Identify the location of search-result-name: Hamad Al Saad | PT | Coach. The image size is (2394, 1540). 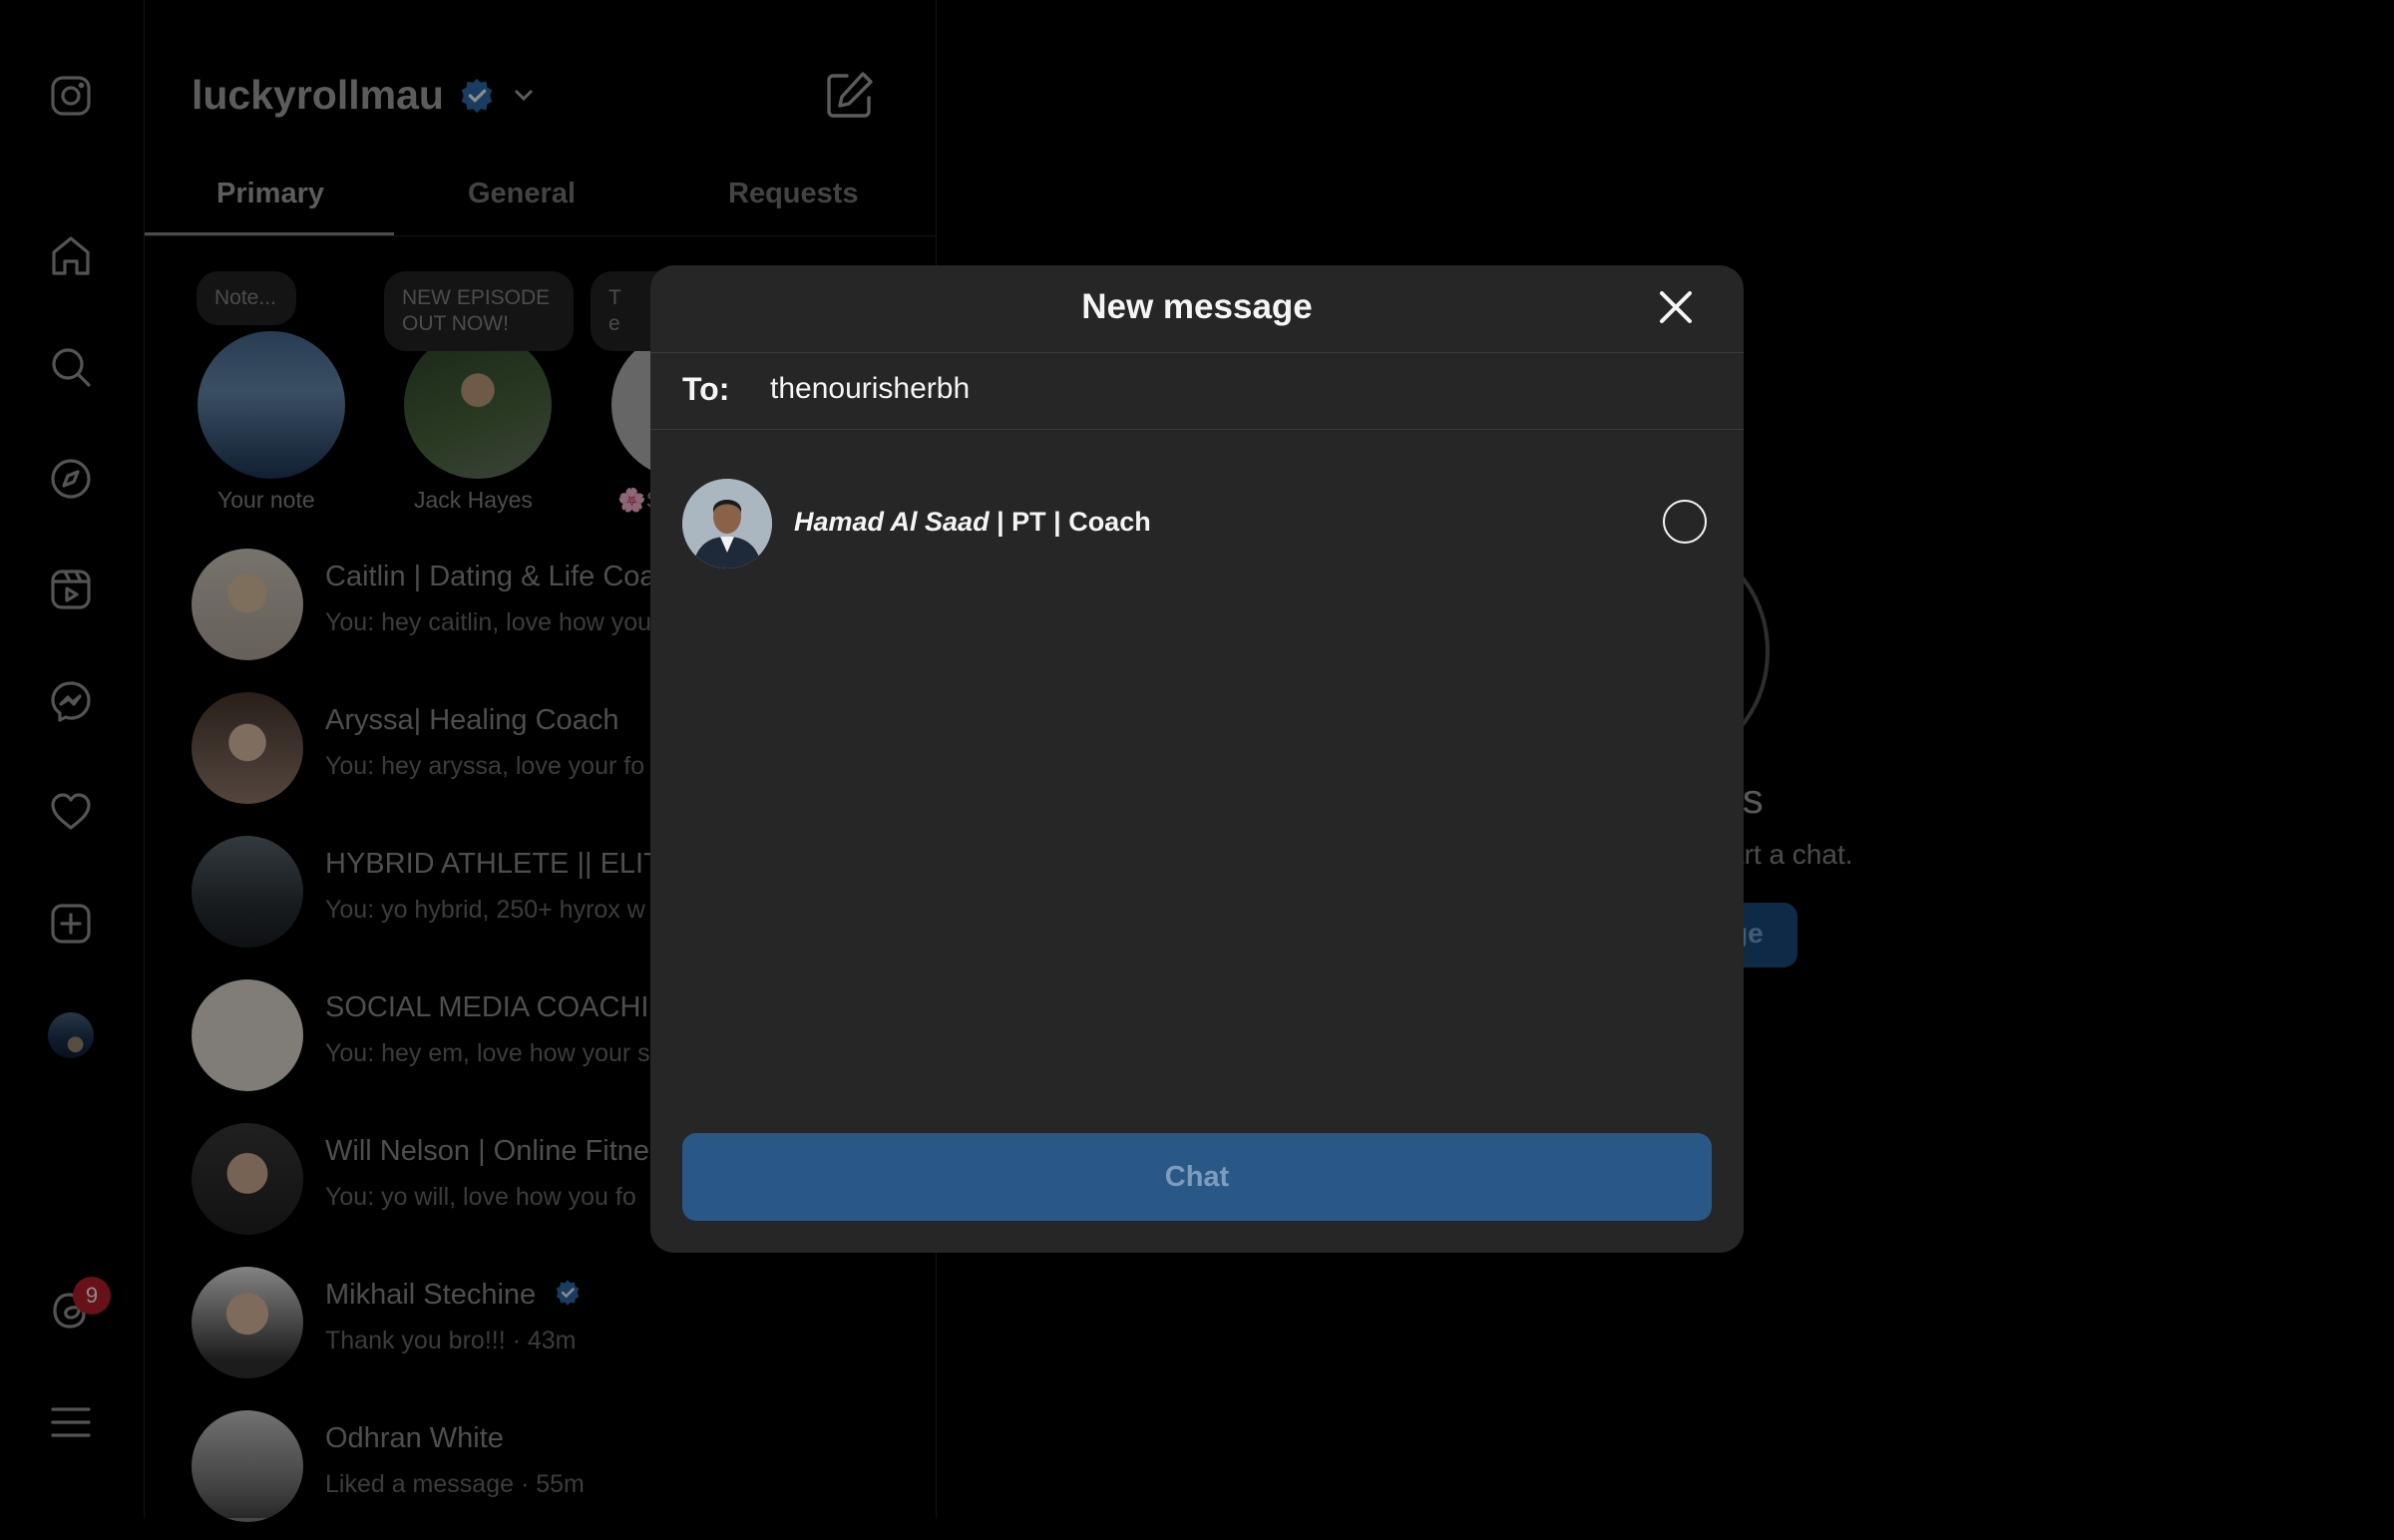
(972, 522).